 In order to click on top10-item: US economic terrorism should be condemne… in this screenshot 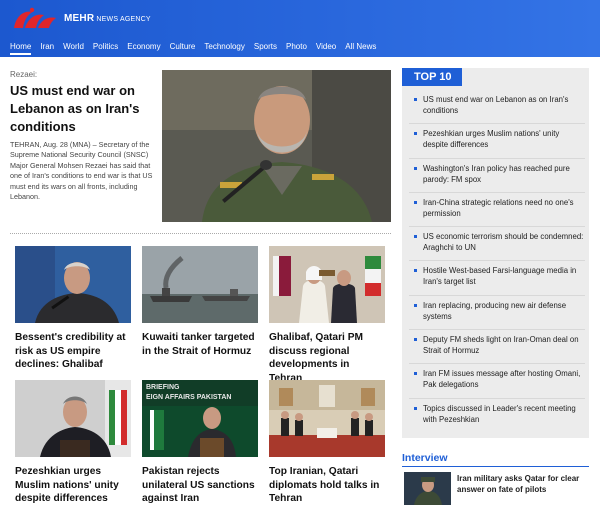, I will do `click(497, 244)`.